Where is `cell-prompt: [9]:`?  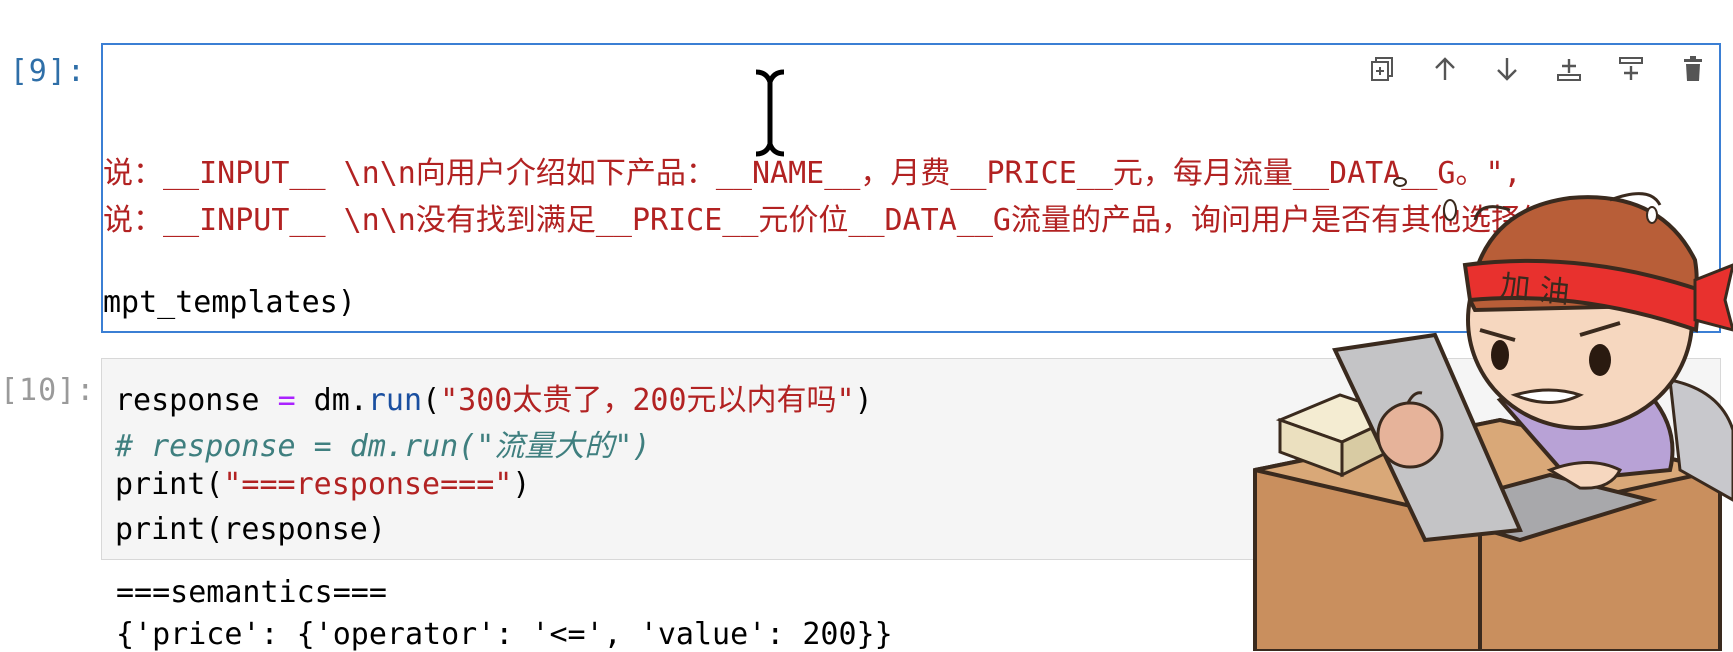
cell-prompt: [9]: is located at coordinates (47, 71).